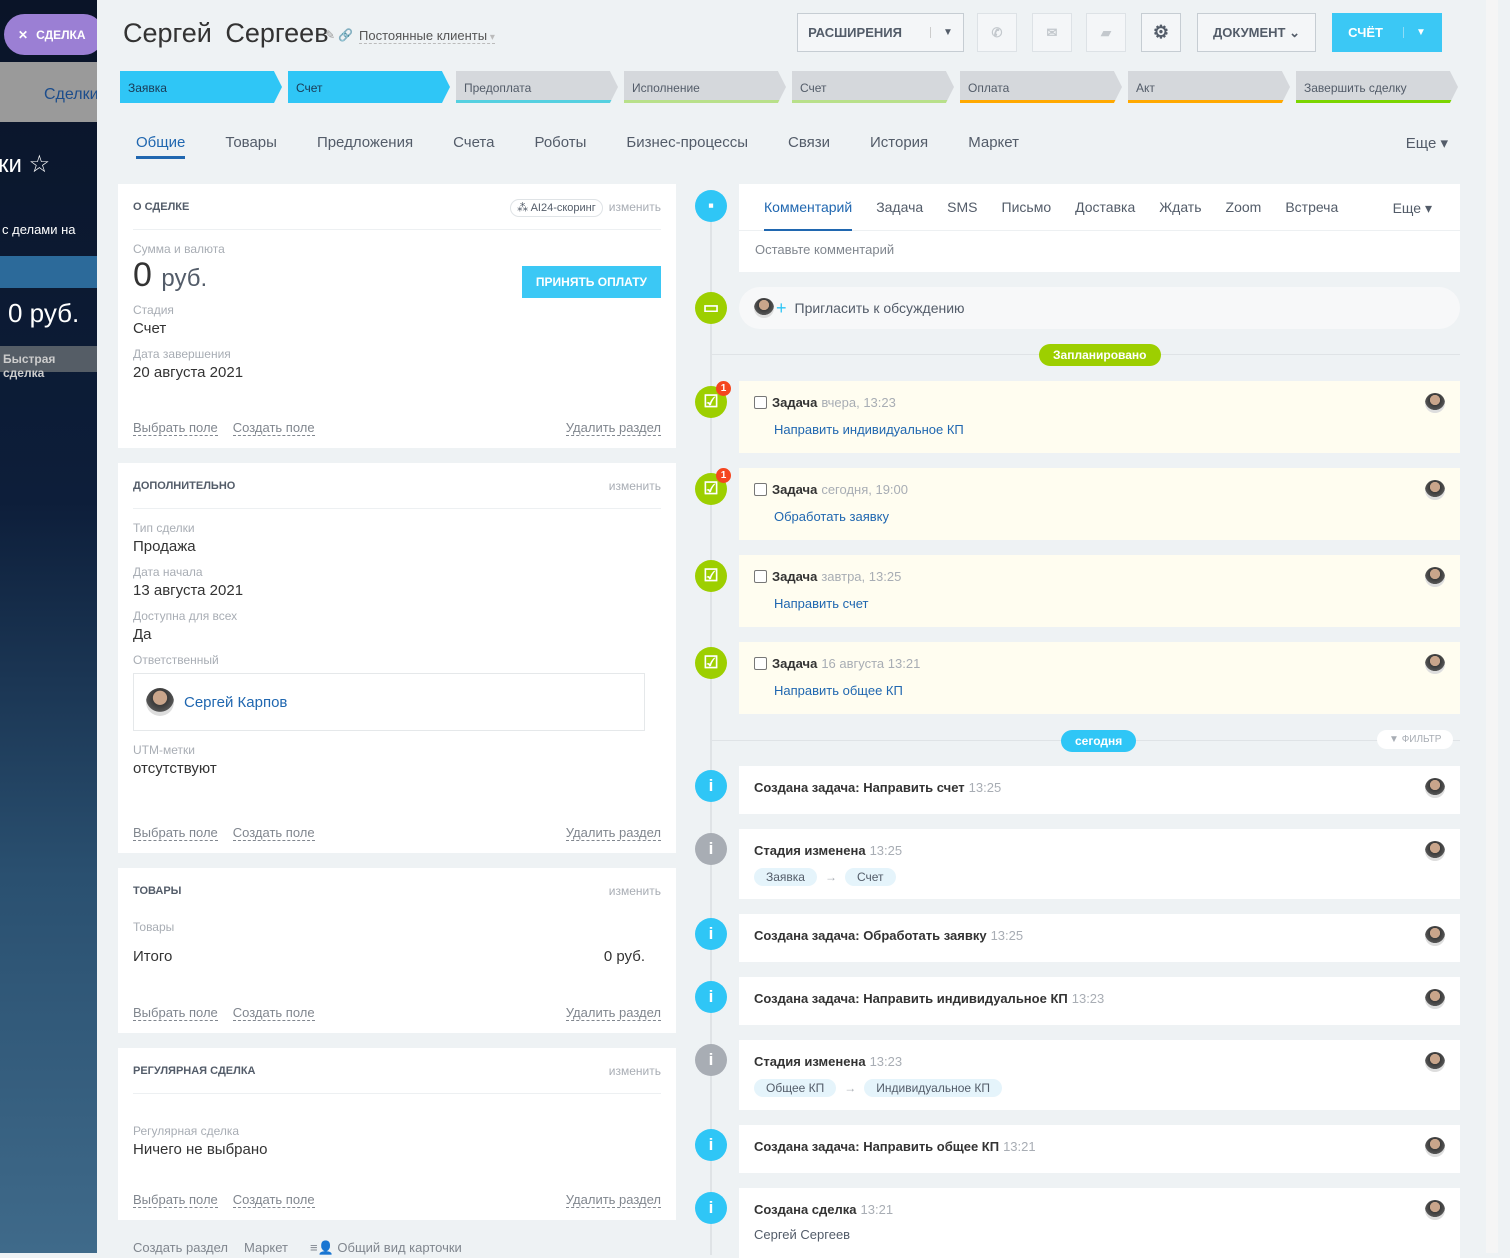  What do you see at coordinates (1311, 207) in the screenshot?
I see `composer-tab-7: Встреча` at bounding box center [1311, 207].